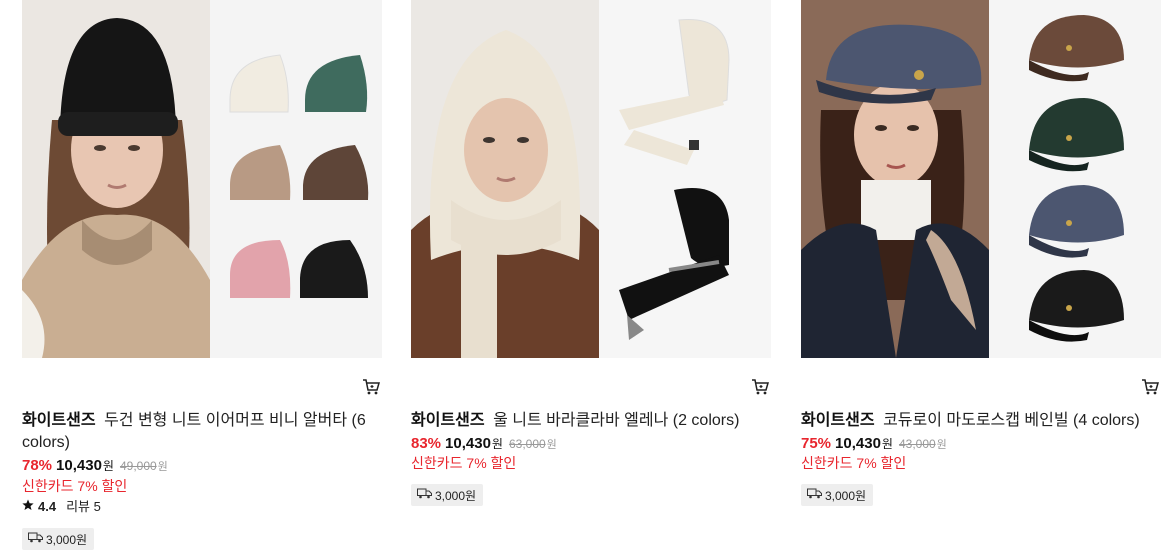 The width and height of the screenshot is (1169, 558). I want to click on product-name: 코듀로이 마도로스캡 베인빌 (4 colors), so click(1011, 420).